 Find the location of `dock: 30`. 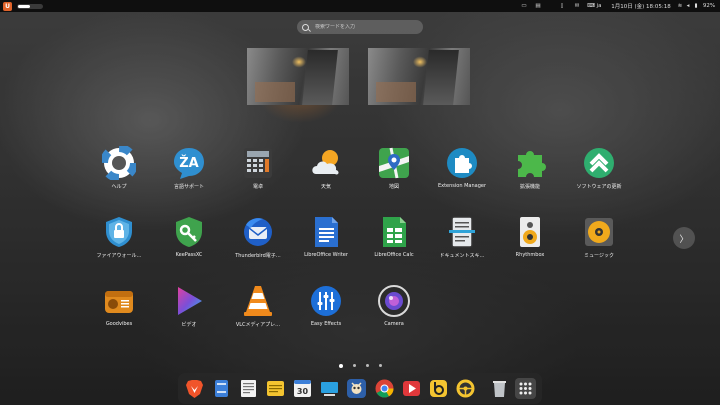

dock: 30 is located at coordinates (360, 388).